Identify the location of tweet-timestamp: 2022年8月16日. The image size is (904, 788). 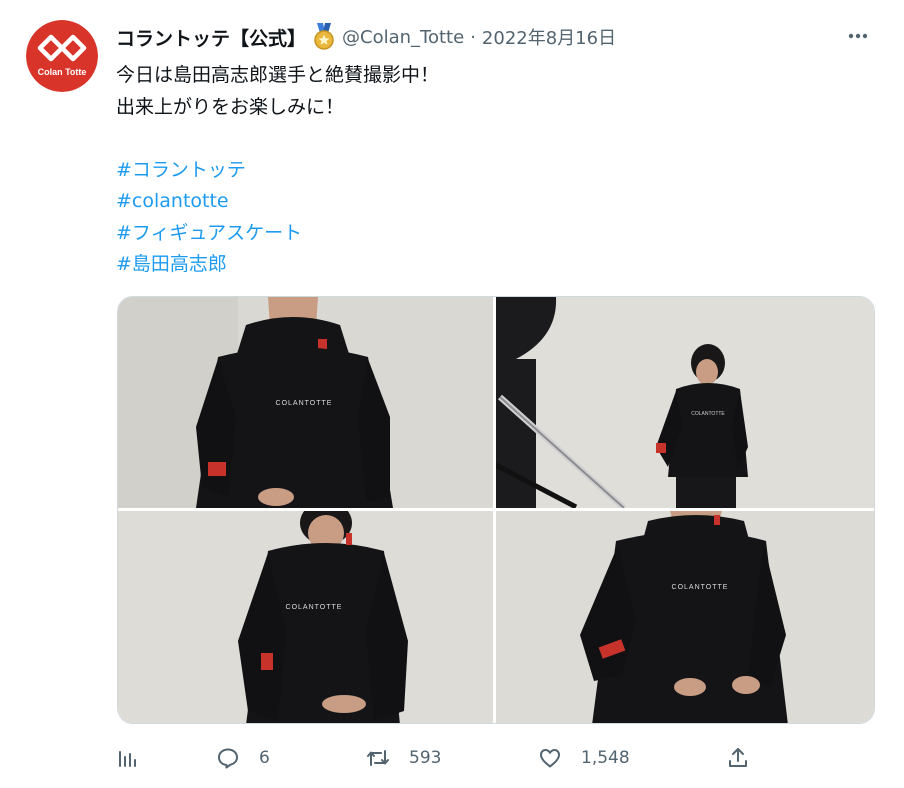
(549, 37).